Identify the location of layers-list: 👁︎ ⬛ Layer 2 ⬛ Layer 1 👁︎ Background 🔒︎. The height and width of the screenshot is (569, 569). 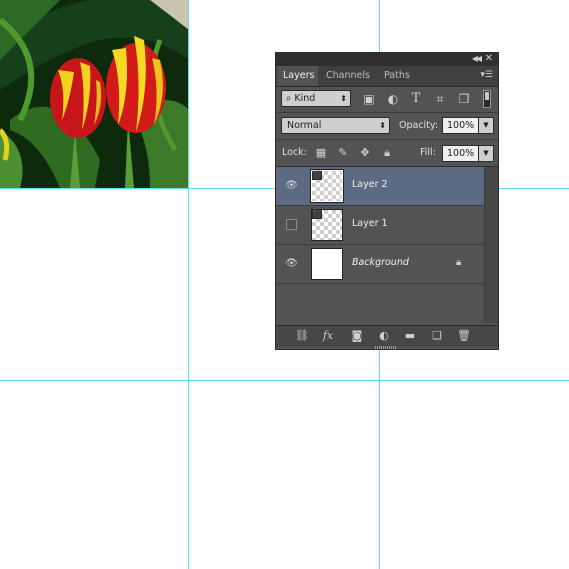
(380, 245).